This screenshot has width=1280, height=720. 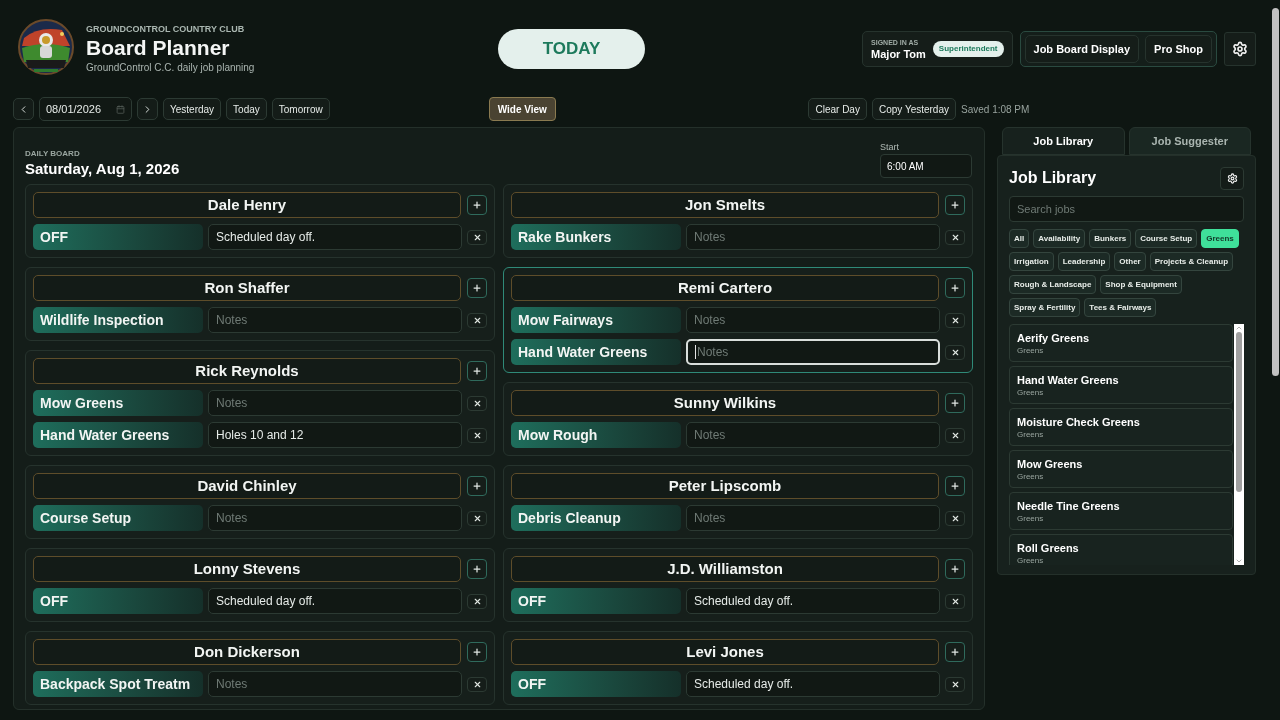 What do you see at coordinates (1059, 238) in the screenshot?
I see `filter-chip: Availability` at bounding box center [1059, 238].